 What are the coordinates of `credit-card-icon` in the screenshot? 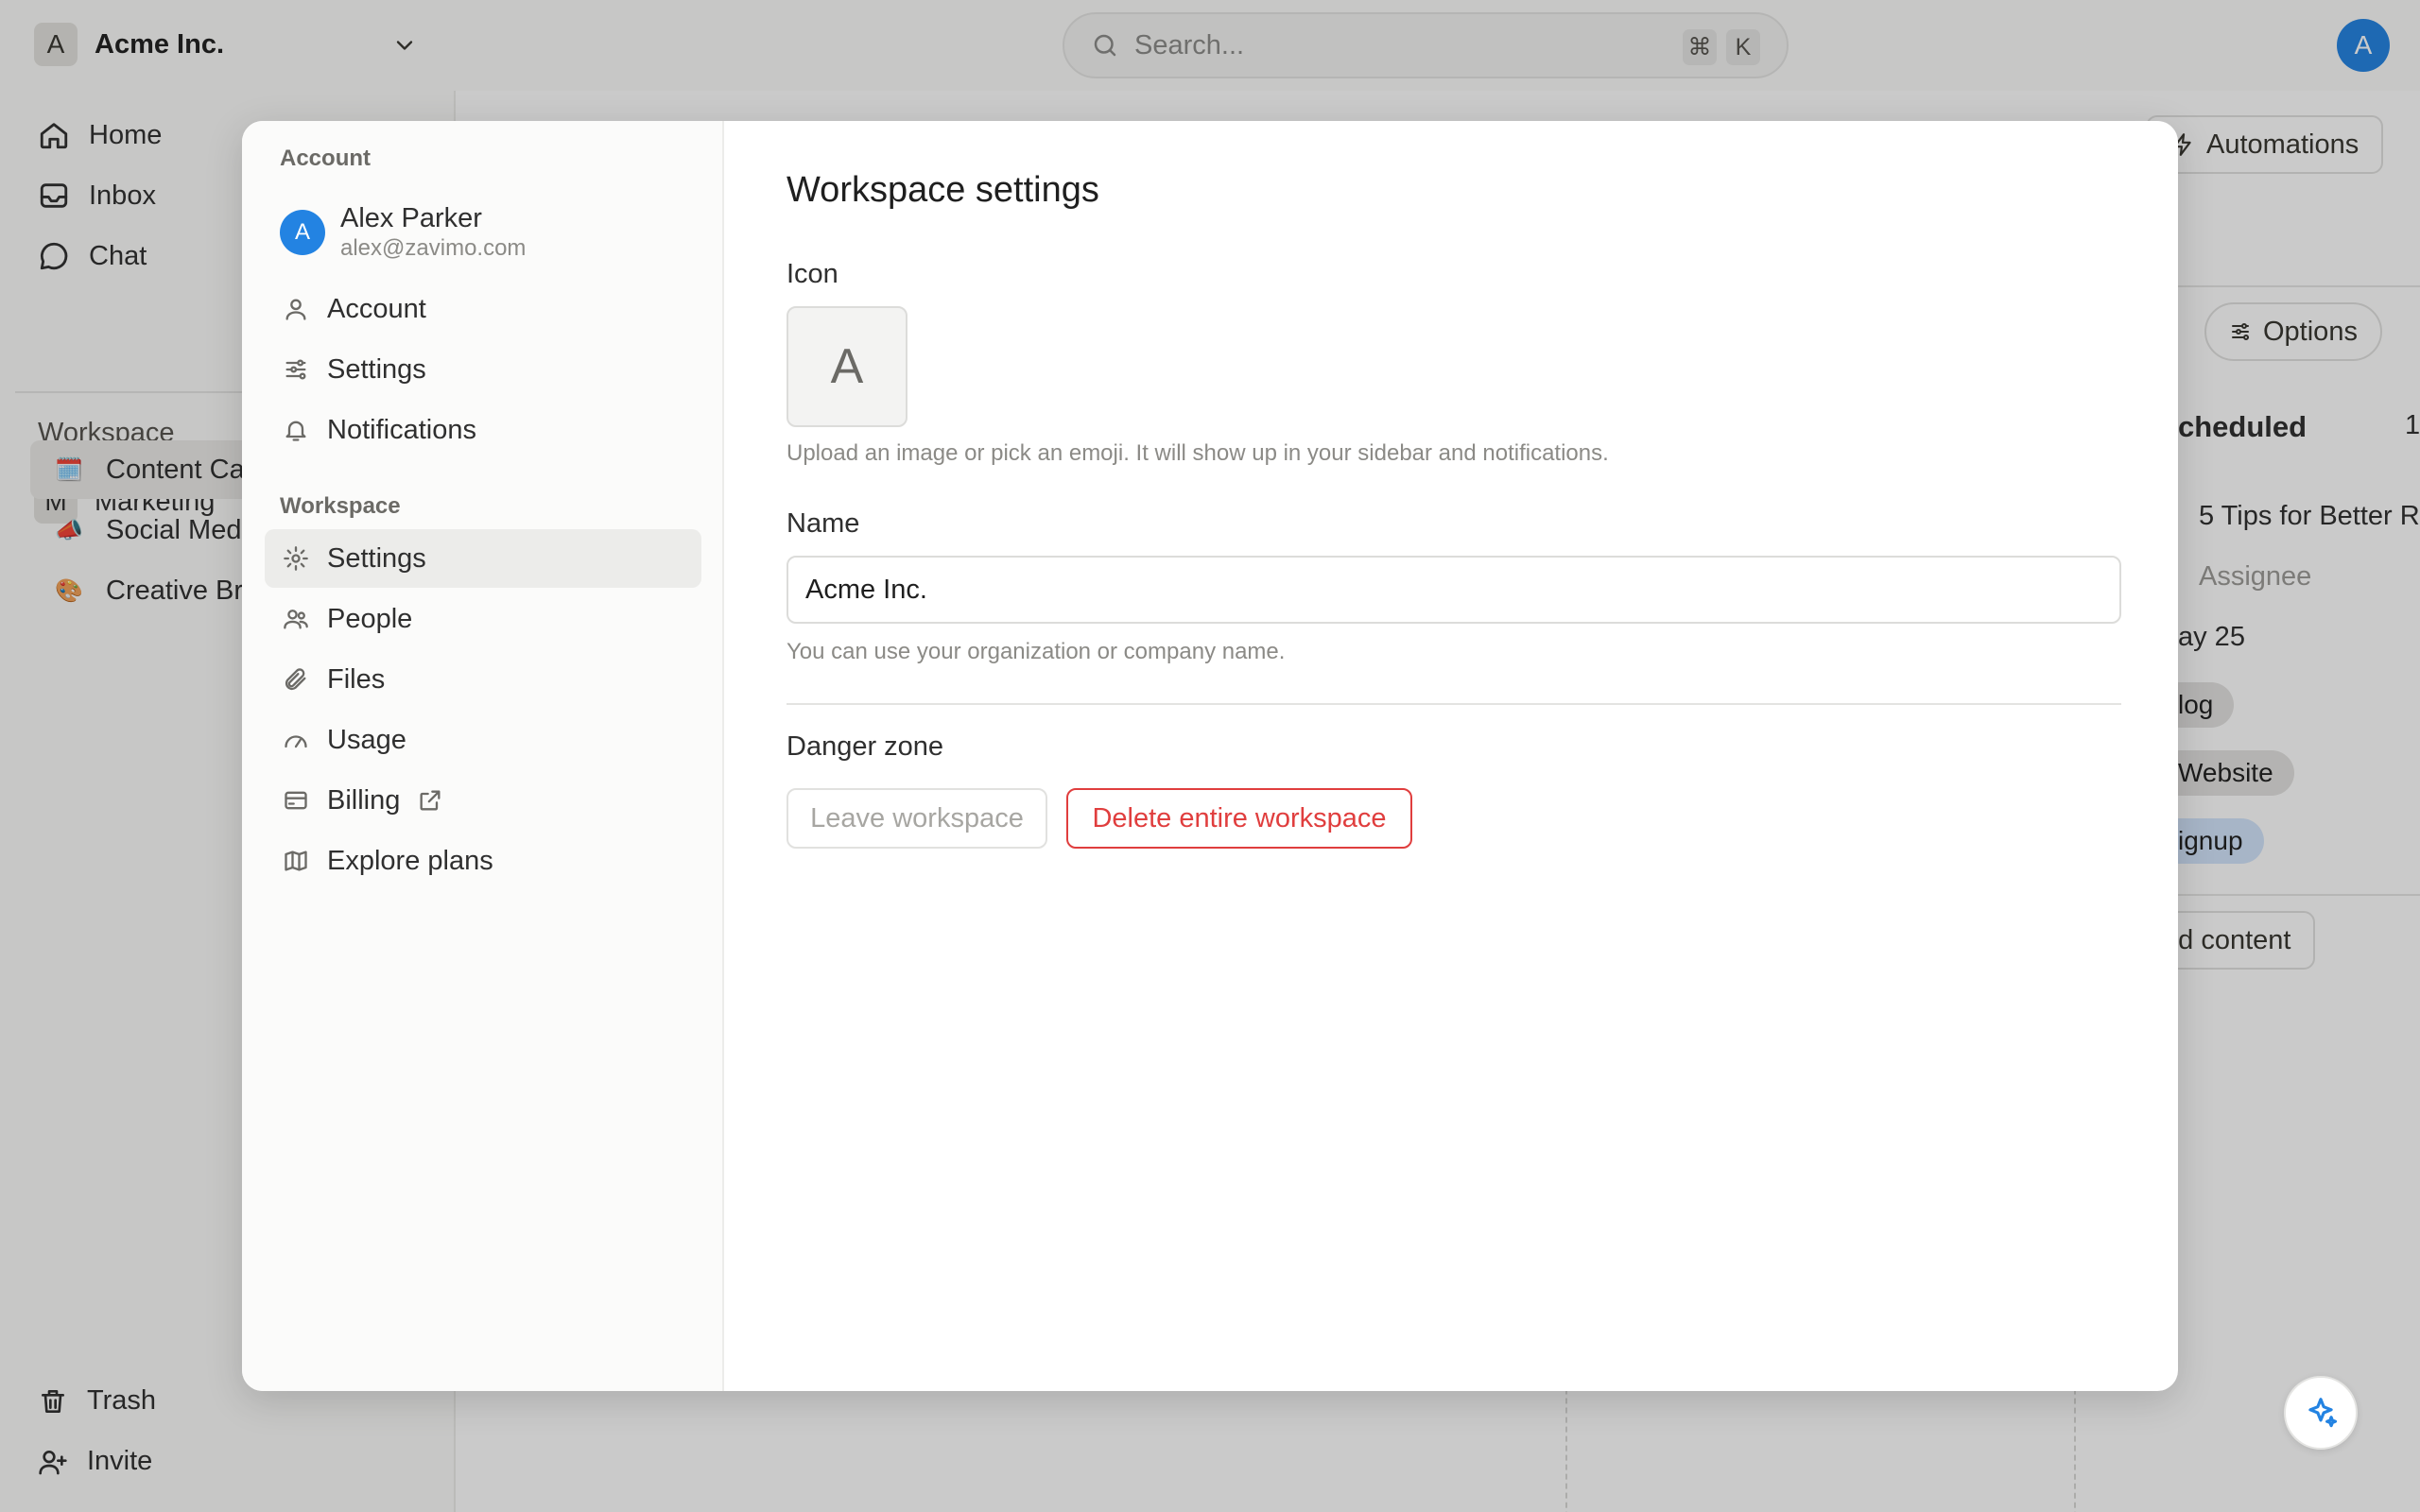 It's located at (296, 800).